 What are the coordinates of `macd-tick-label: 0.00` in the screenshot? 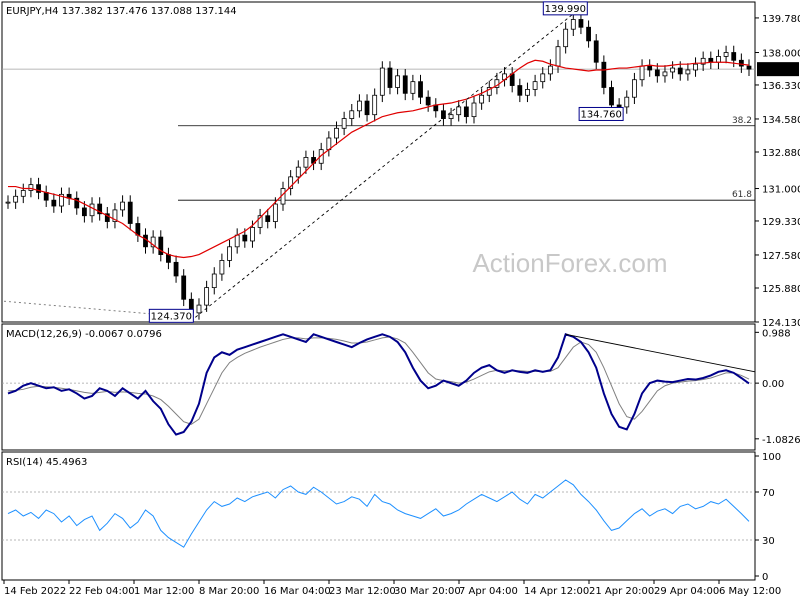 It's located at (773, 384).